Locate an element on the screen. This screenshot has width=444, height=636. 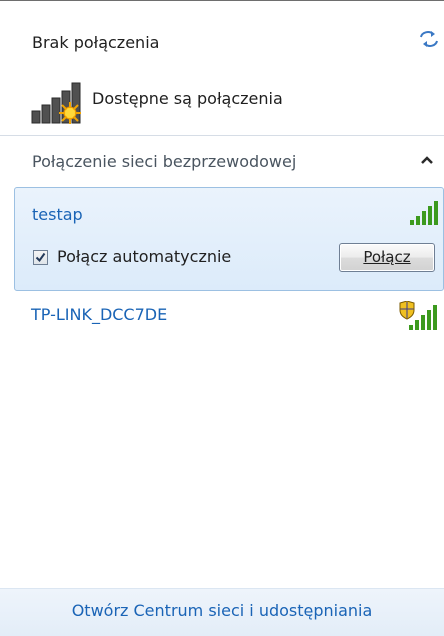
connect-button-label: Połącz is located at coordinates (387, 257).